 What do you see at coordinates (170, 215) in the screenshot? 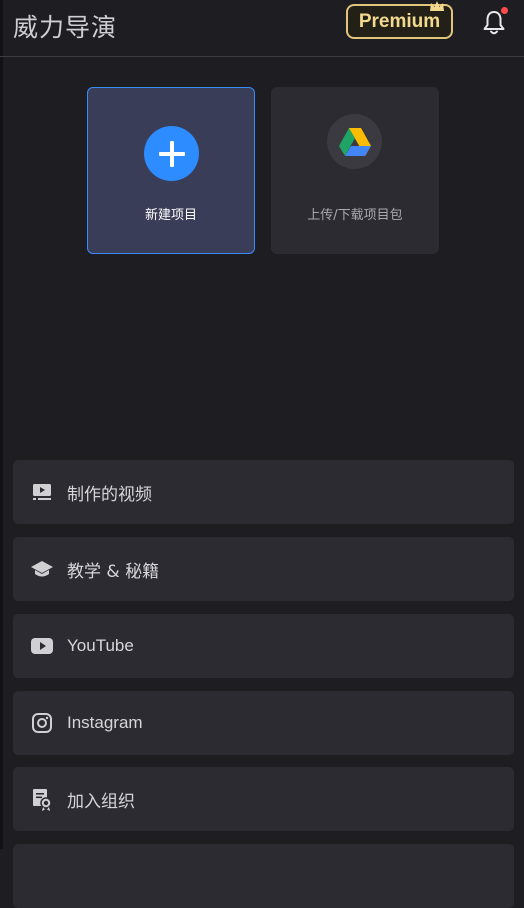
I see `new-project-label: 新建项目` at bounding box center [170, 215].